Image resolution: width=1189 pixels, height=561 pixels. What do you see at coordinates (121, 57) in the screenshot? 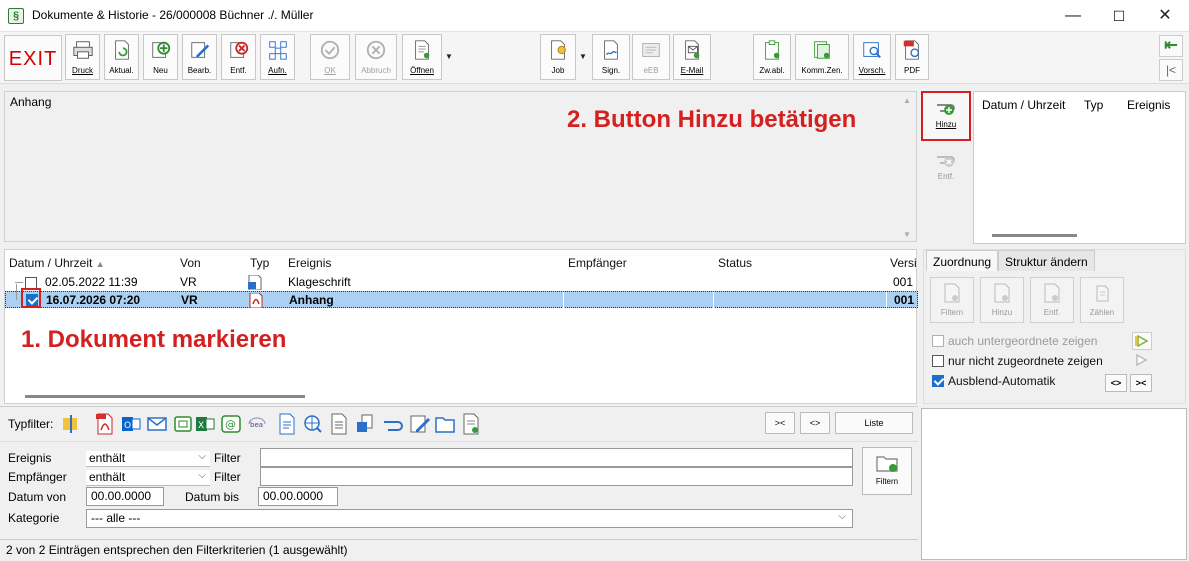
I see `refresh-button: Aktual.` at bounding box center [121, 57].